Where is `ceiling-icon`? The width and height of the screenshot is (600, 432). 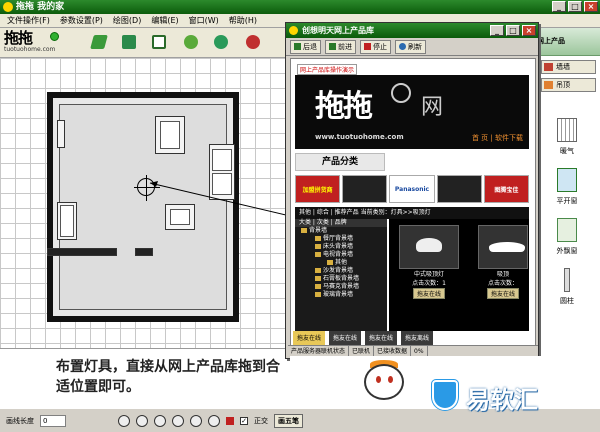 ceiling-icon is located at coordinates (548, 85).